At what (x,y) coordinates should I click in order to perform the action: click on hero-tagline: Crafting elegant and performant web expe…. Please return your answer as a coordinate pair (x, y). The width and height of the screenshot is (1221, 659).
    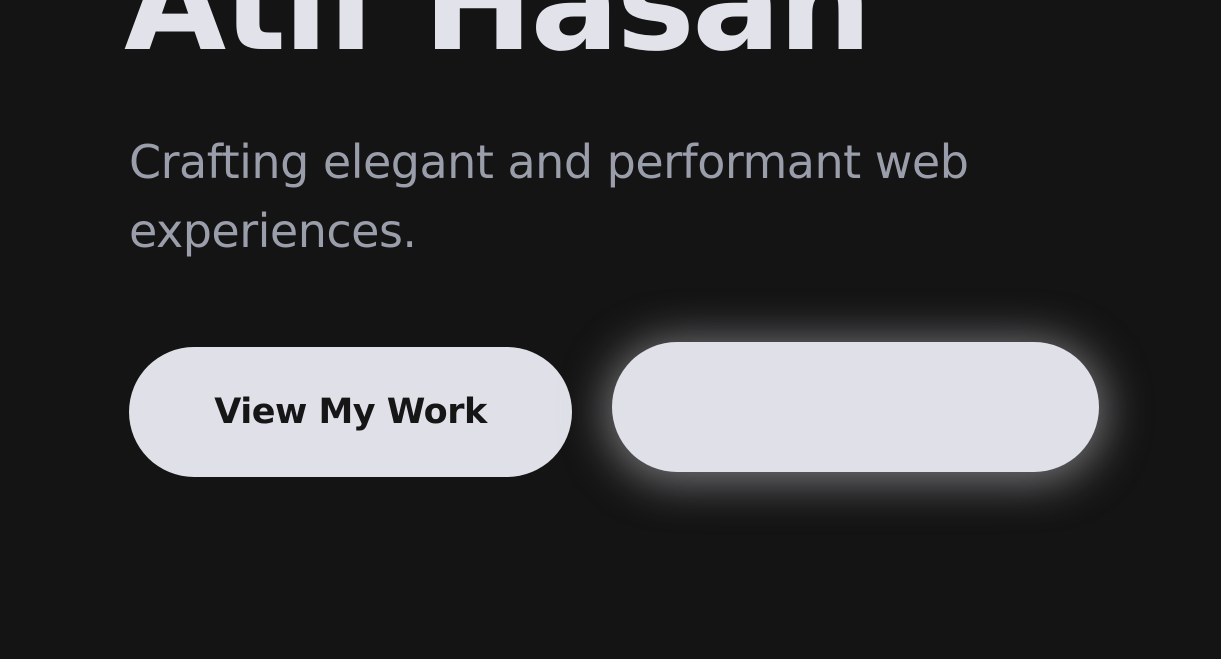
    Looking at the image, I should click on (549, 196).